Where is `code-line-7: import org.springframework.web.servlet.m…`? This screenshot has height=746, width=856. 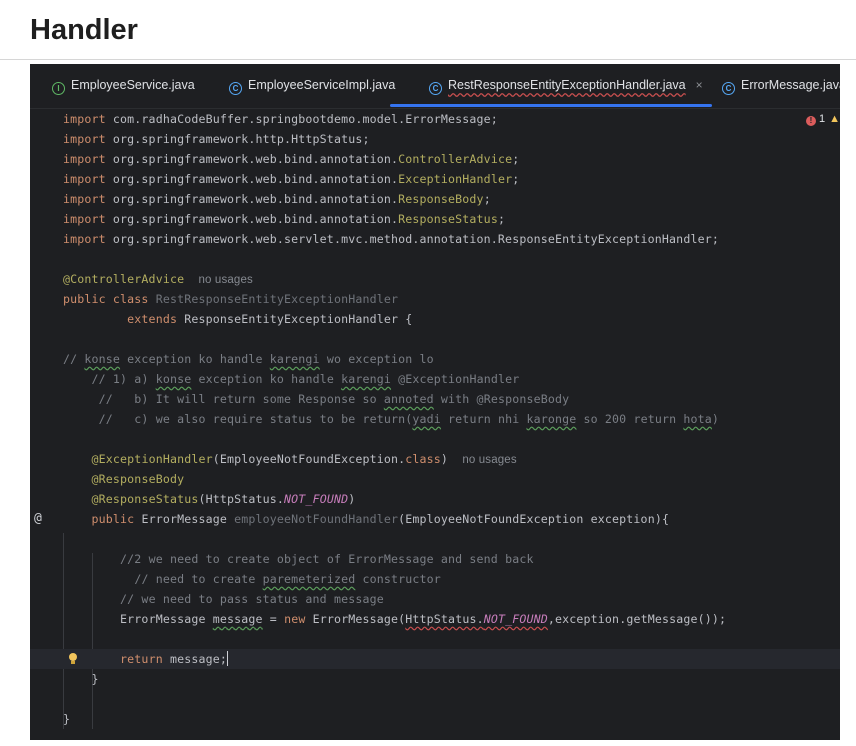
code-line-7: import org.springframework.web.servlet.m… is located at coordinates (391, 239).